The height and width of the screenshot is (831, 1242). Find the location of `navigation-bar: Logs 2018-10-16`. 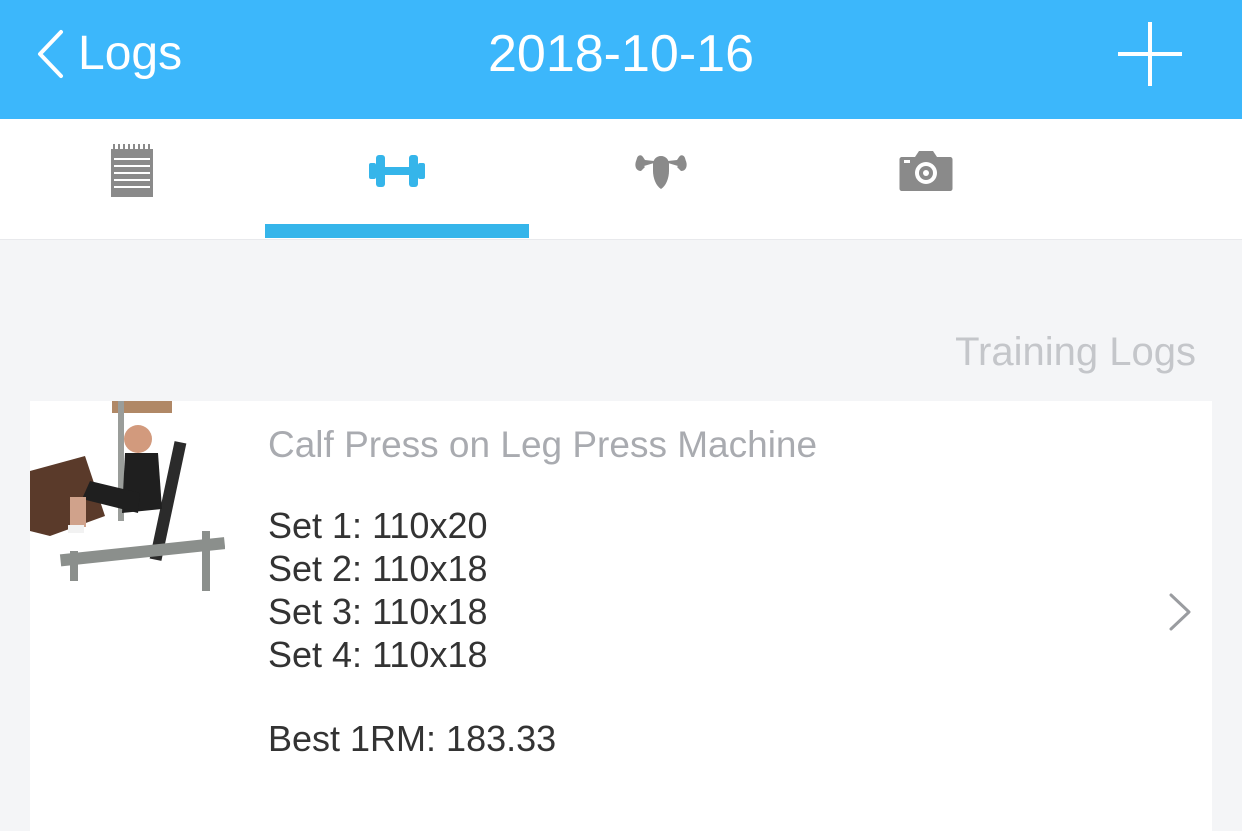

navigation-bar: Logs 2018-10-16 is located at coordinates (621, 59).